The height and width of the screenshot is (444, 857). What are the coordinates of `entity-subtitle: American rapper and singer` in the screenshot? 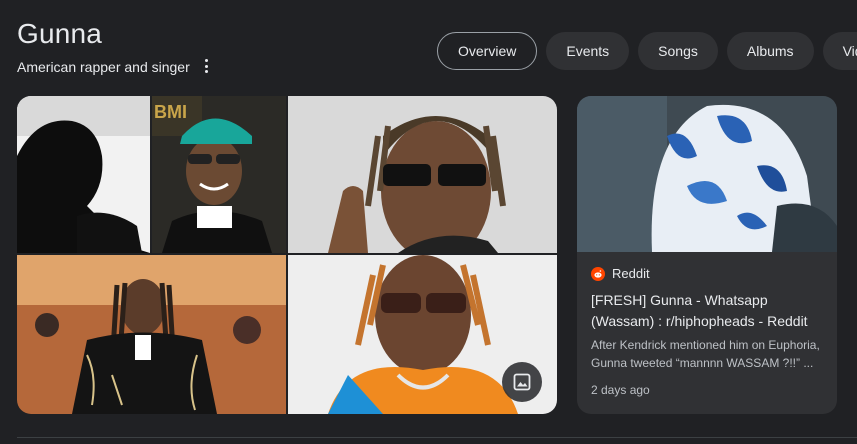 It's located at (103, 67).